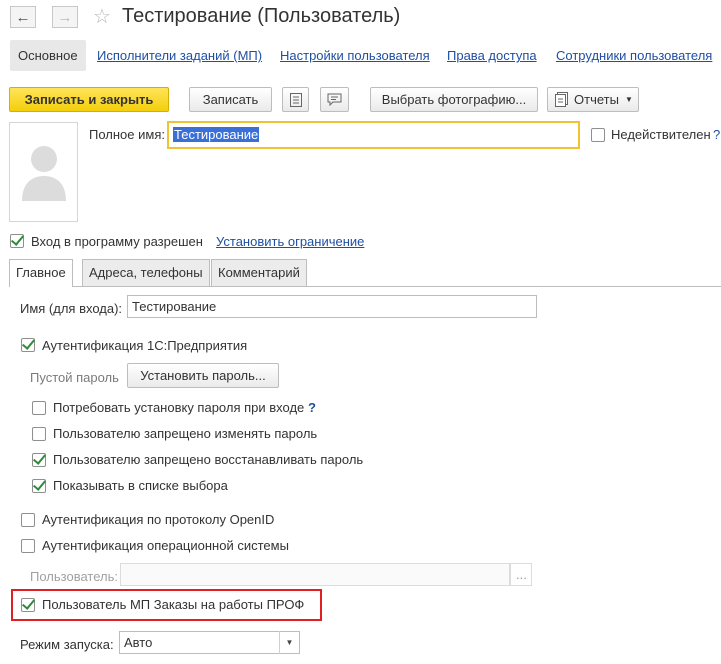 The height and width of the screenshot is (664, 721). I want to click on list-button, so click(295, 99).